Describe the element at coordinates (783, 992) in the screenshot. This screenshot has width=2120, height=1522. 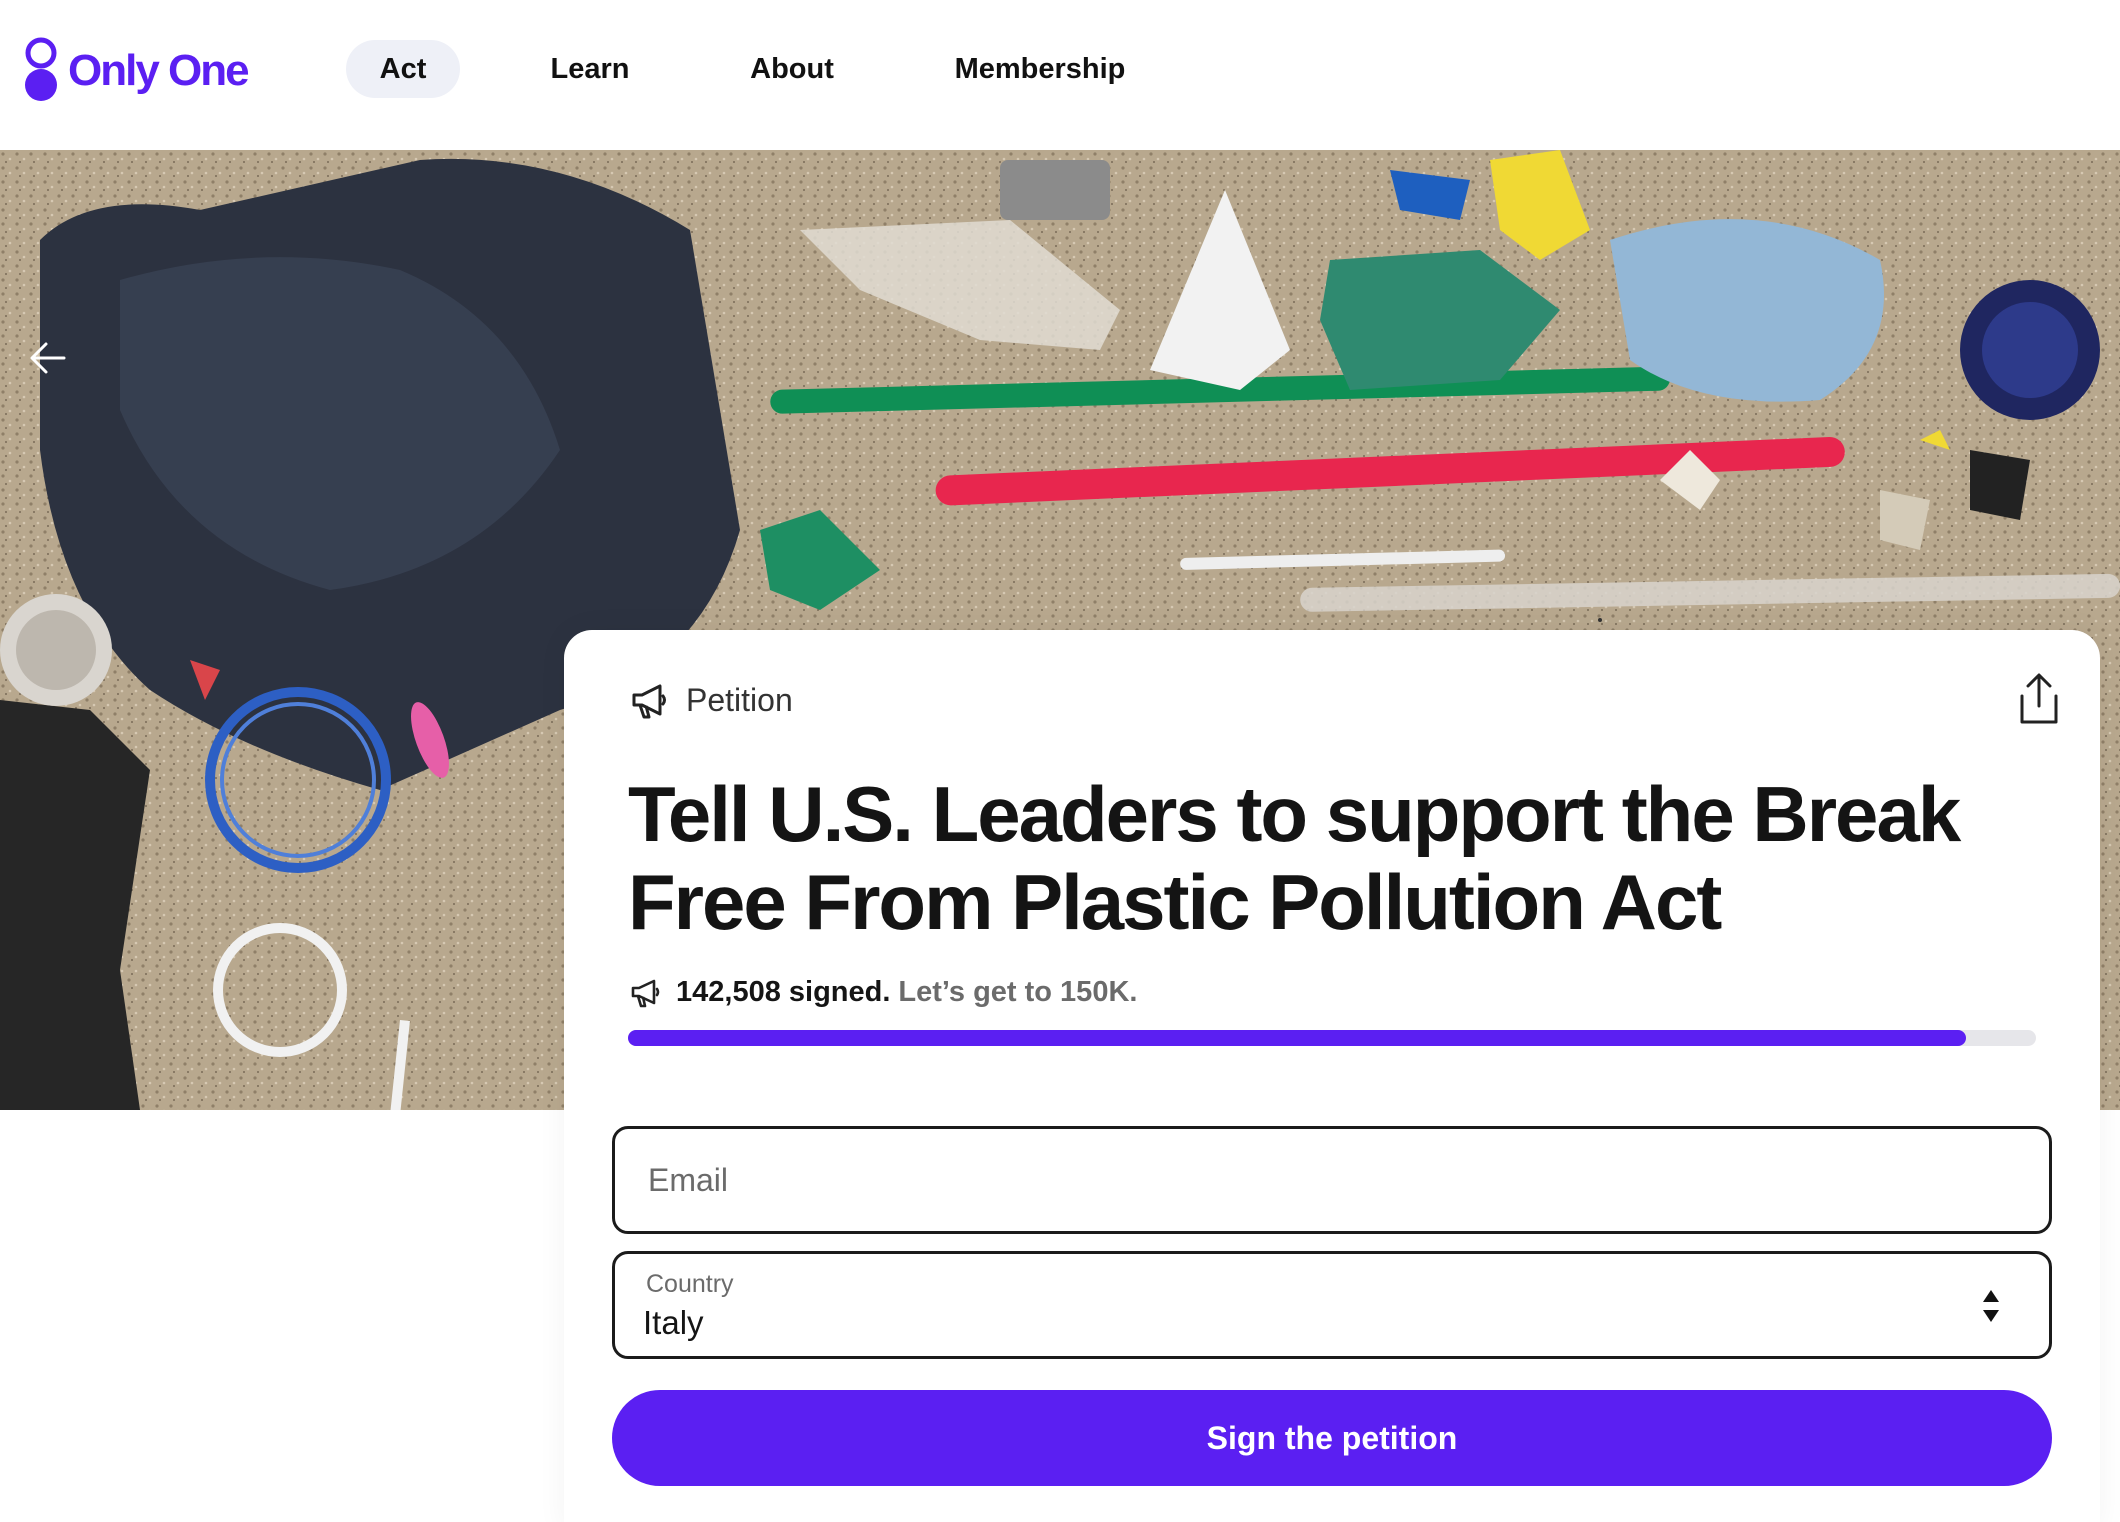
I see `signed-count-text: 142,508 signed.` at that location.